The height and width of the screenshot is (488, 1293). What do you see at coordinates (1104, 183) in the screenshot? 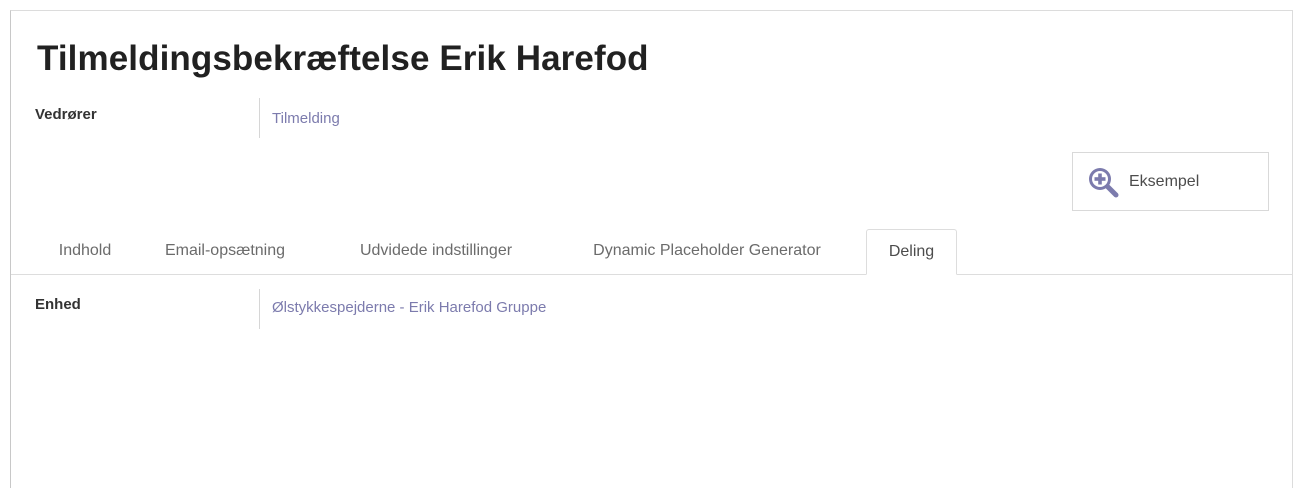
I see `zoom-in-icon` at bounding box center [1104, 183].